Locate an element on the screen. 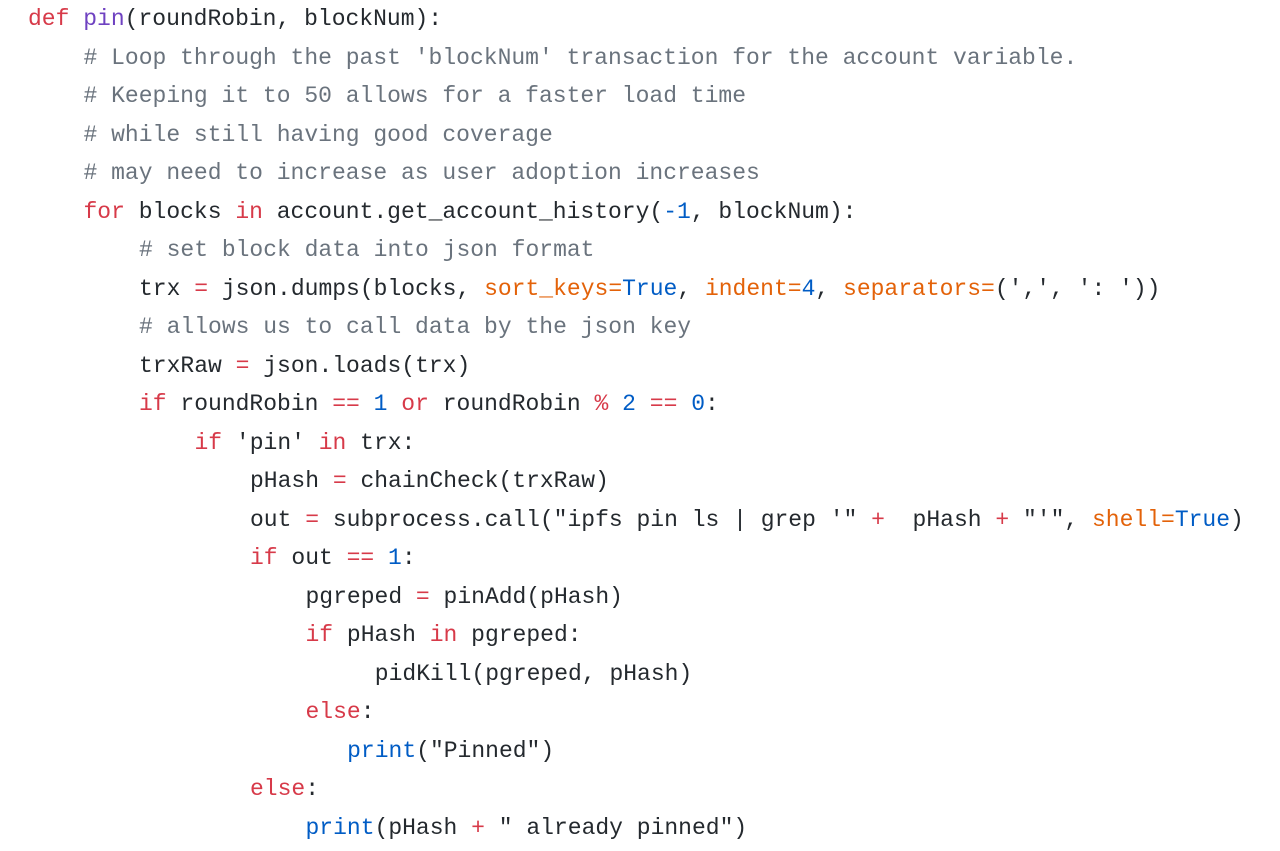 This screenshot has width=1280, height=851. code-line: trxRaw = json.loads(trx) is located at coordinates (304, 366).